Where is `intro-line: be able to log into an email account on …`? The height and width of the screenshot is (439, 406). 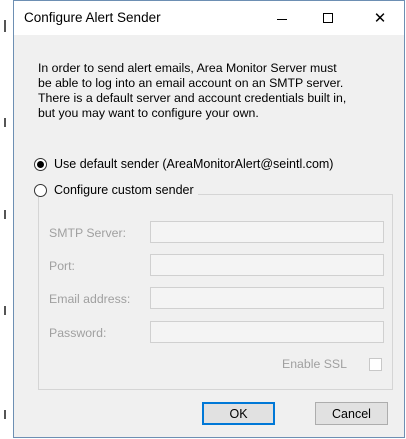 intro-line: be able to log into an email account on … is located at coordinates (191, 83).